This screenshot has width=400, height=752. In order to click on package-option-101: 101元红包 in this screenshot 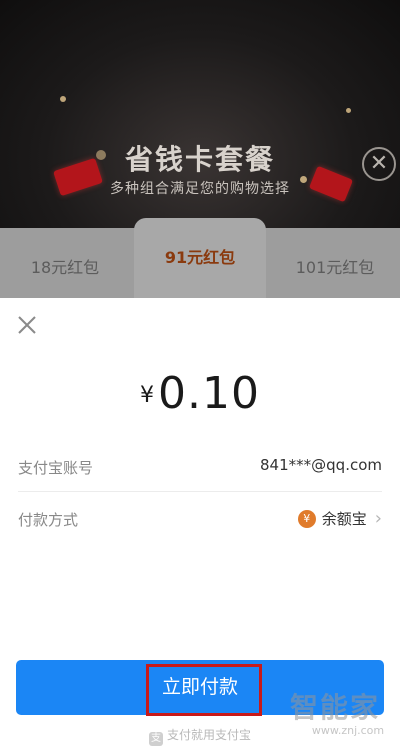, I will do `click(335, 268)`.